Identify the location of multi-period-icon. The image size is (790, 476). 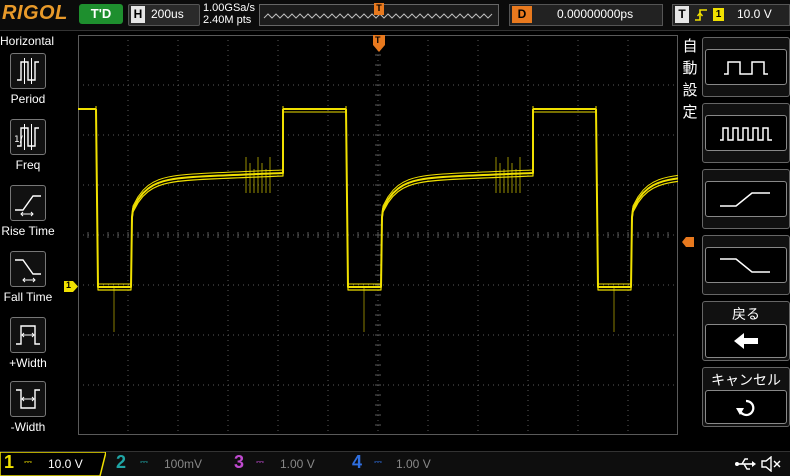
(746, 133).